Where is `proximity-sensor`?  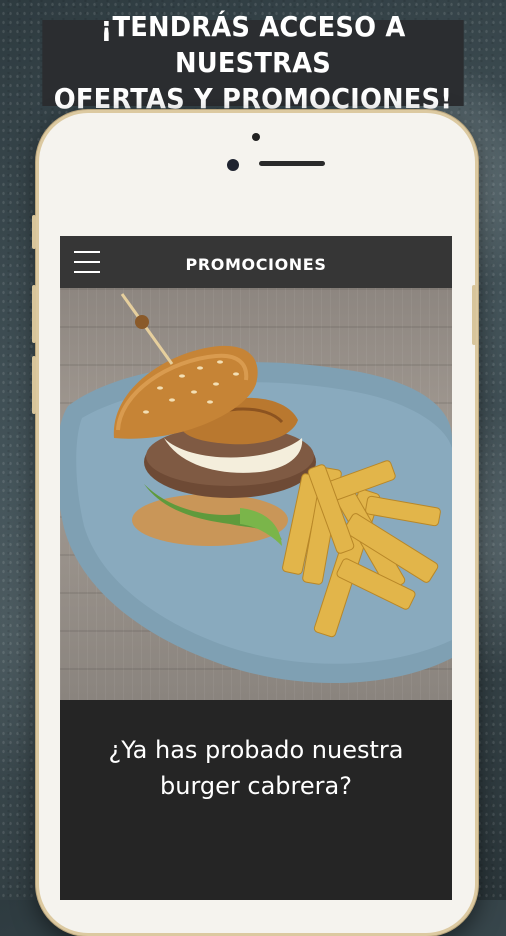 proximity-sensor is located at coordinates (256, 137).